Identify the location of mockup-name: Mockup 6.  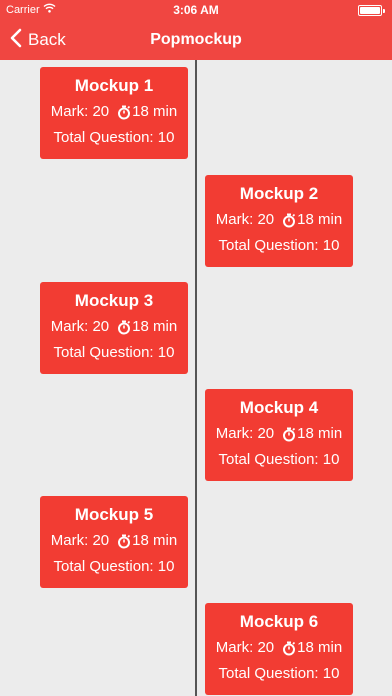
(279, 621).